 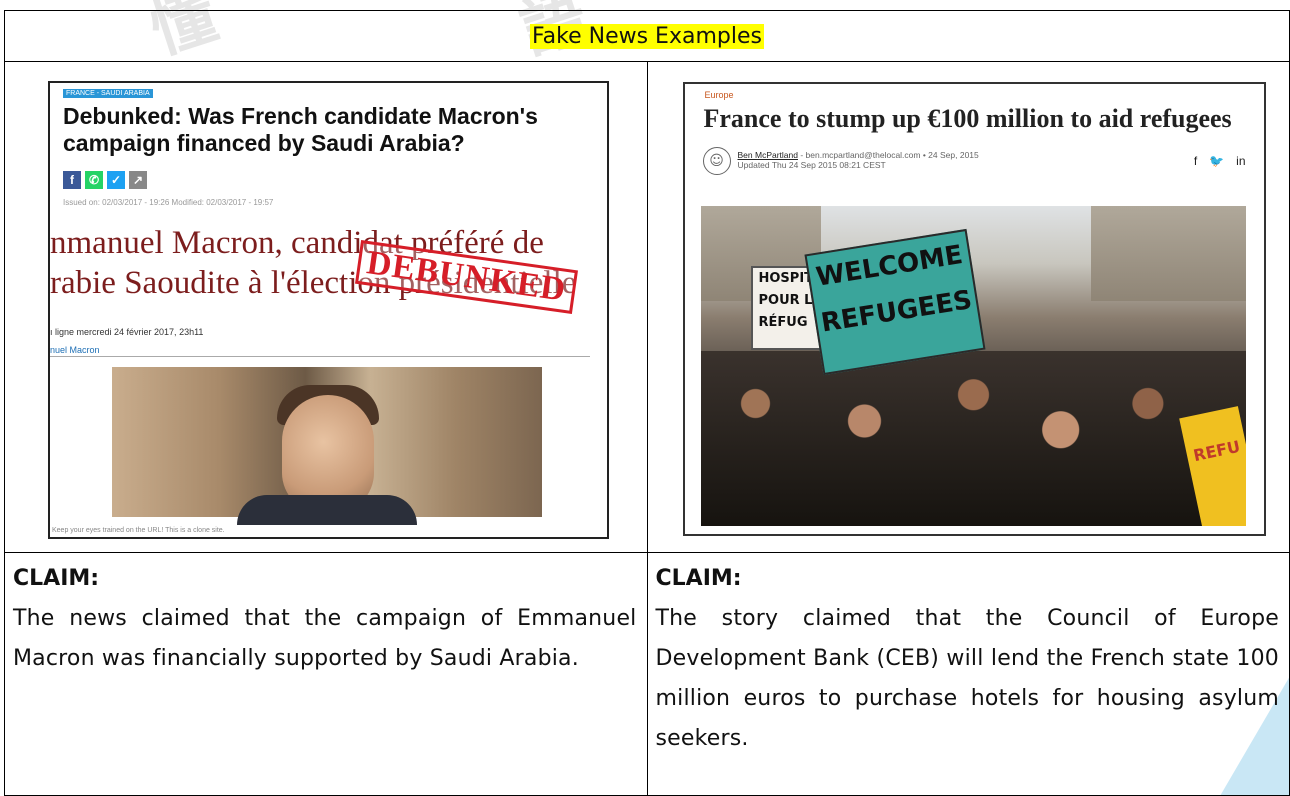 I want to click on photo-building, so click(x=1168, y=253).